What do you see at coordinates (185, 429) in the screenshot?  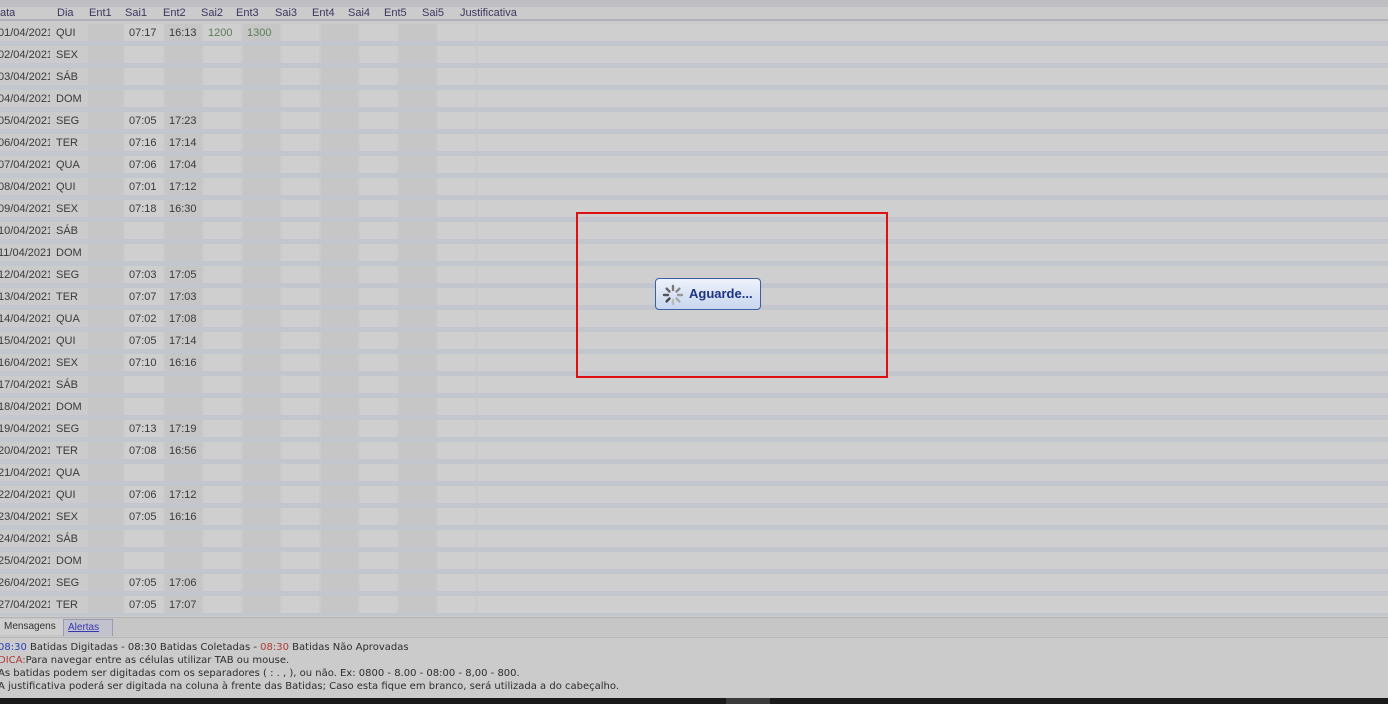 I see `cell-ent2: 17:19` at bounding box center [185, 429].